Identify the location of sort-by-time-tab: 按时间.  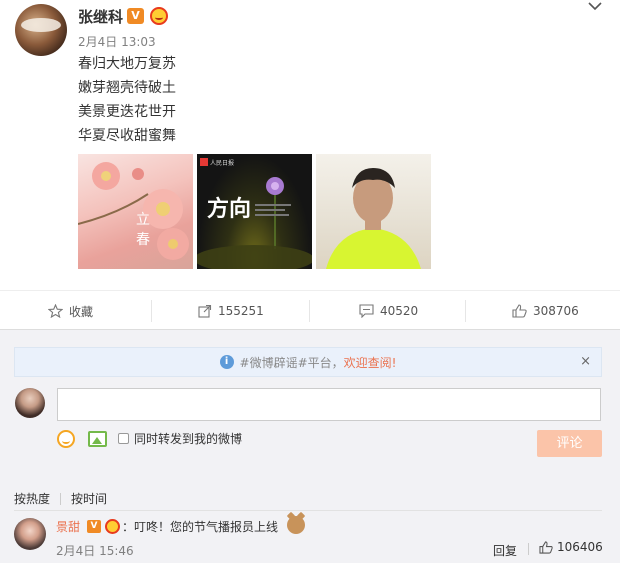
(89, 498).